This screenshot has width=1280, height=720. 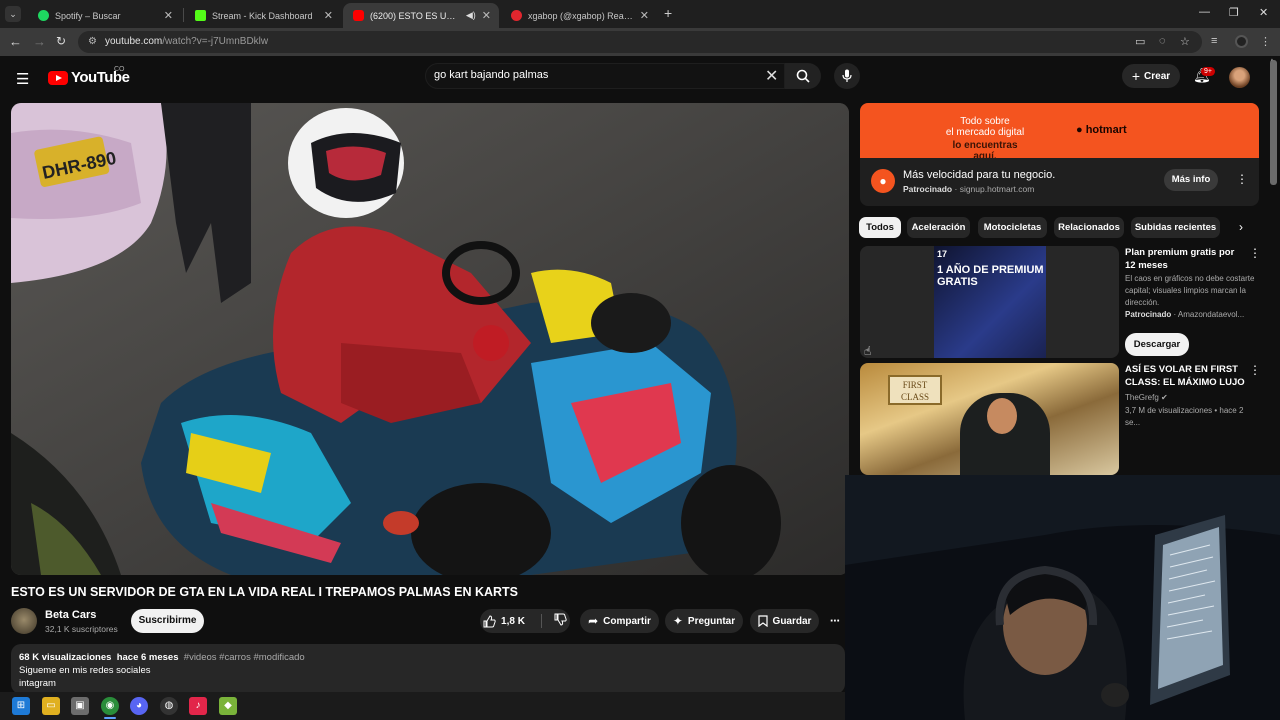 I want to click on reload-icon: ↻, so click(x=61, y=41).